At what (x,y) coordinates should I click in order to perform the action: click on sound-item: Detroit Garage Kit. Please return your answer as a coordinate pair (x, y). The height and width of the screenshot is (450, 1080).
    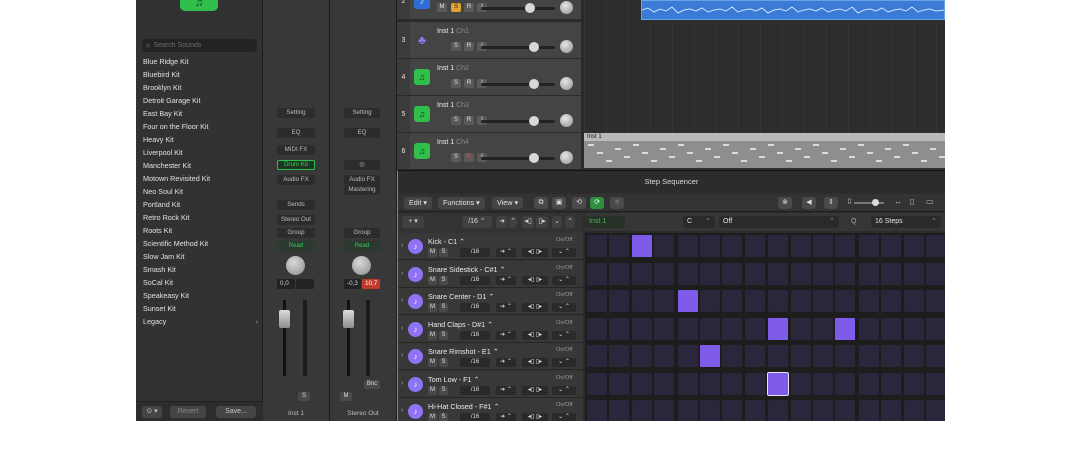
    Looking at the image, I should click on (199, 100).